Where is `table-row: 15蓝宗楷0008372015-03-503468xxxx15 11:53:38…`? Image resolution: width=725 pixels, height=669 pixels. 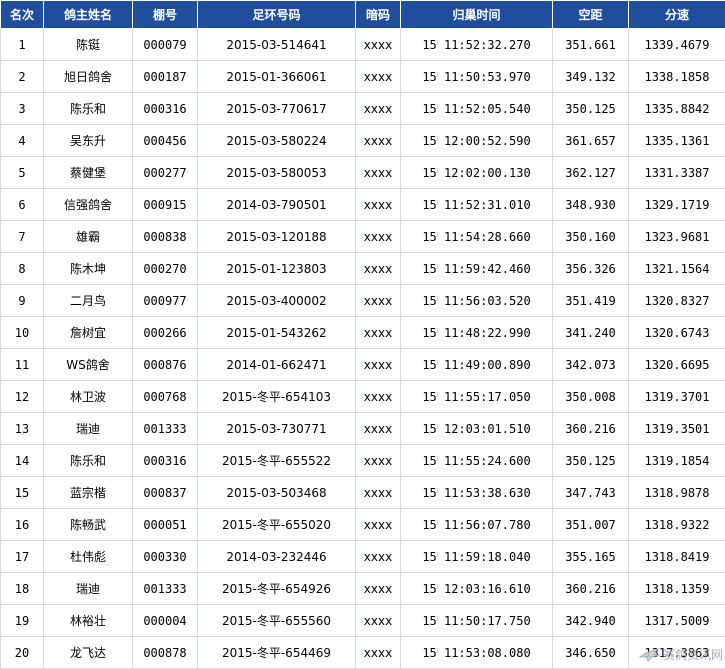 table-row: 15蓝宗楷0008372015-03-503468xxxx15 11:53:38… is located at coordinates (363, 493).